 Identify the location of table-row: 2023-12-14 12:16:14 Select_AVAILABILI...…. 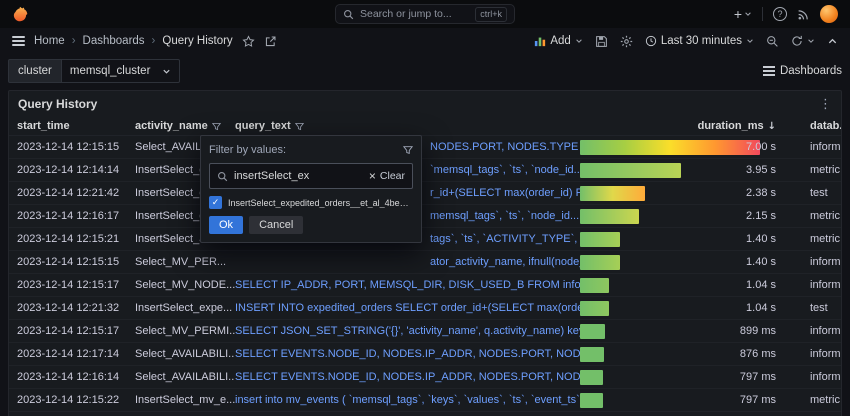
(425, 377).